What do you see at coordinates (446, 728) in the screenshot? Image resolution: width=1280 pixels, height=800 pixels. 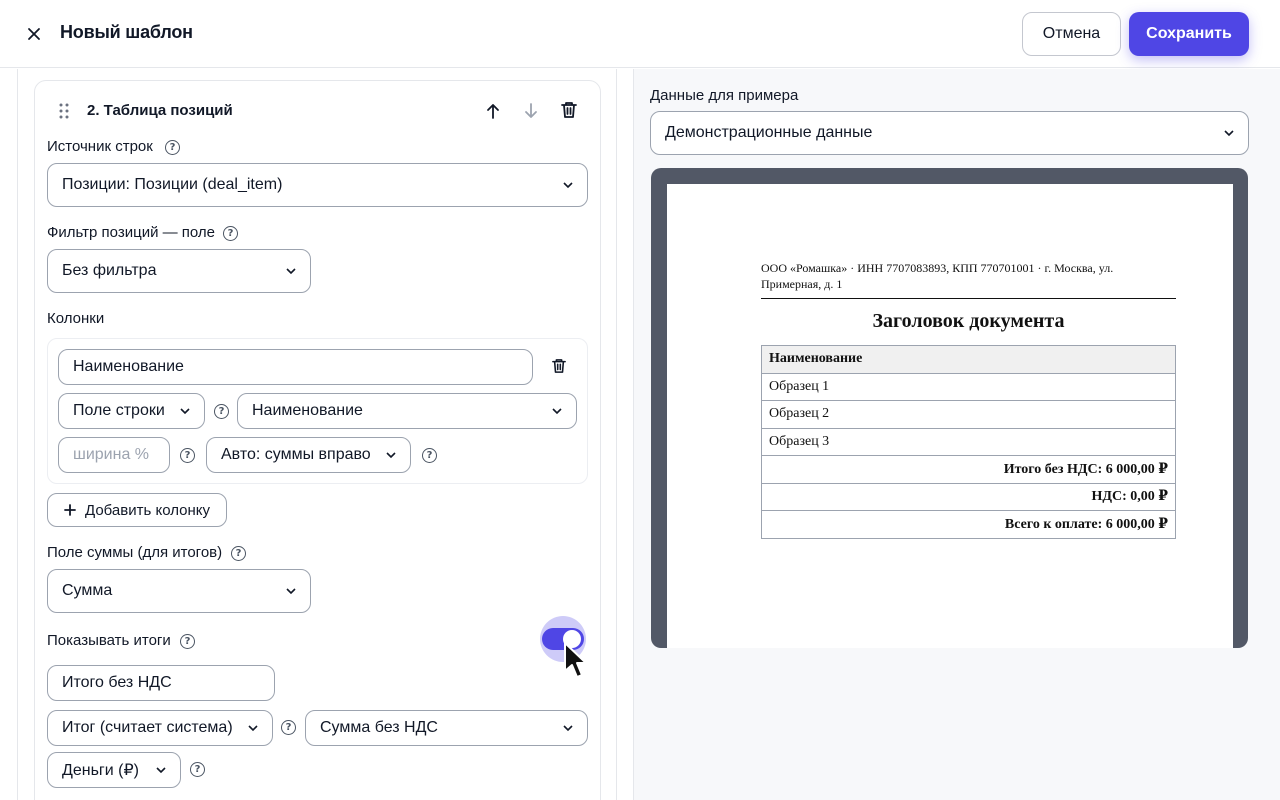 I see `total-source-select: Сумма без НДС` at bounding box center [446, 728].